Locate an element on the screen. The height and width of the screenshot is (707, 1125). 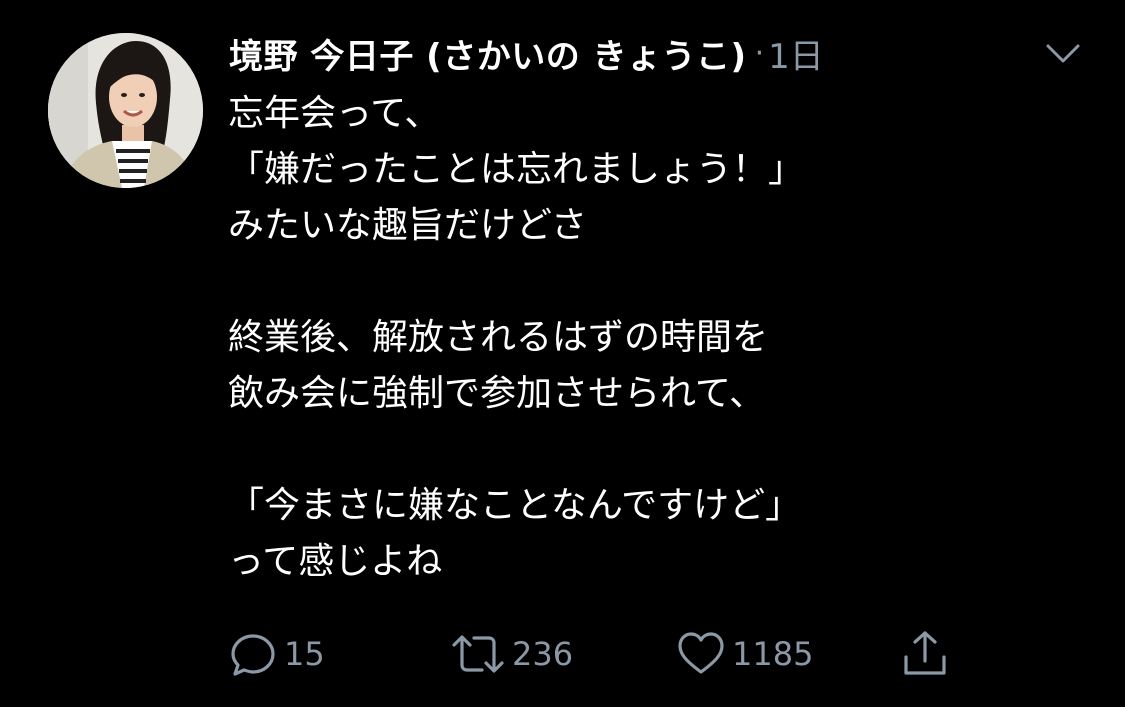
tweet-text-line: って感じよね is located at coordinates (335, 561).